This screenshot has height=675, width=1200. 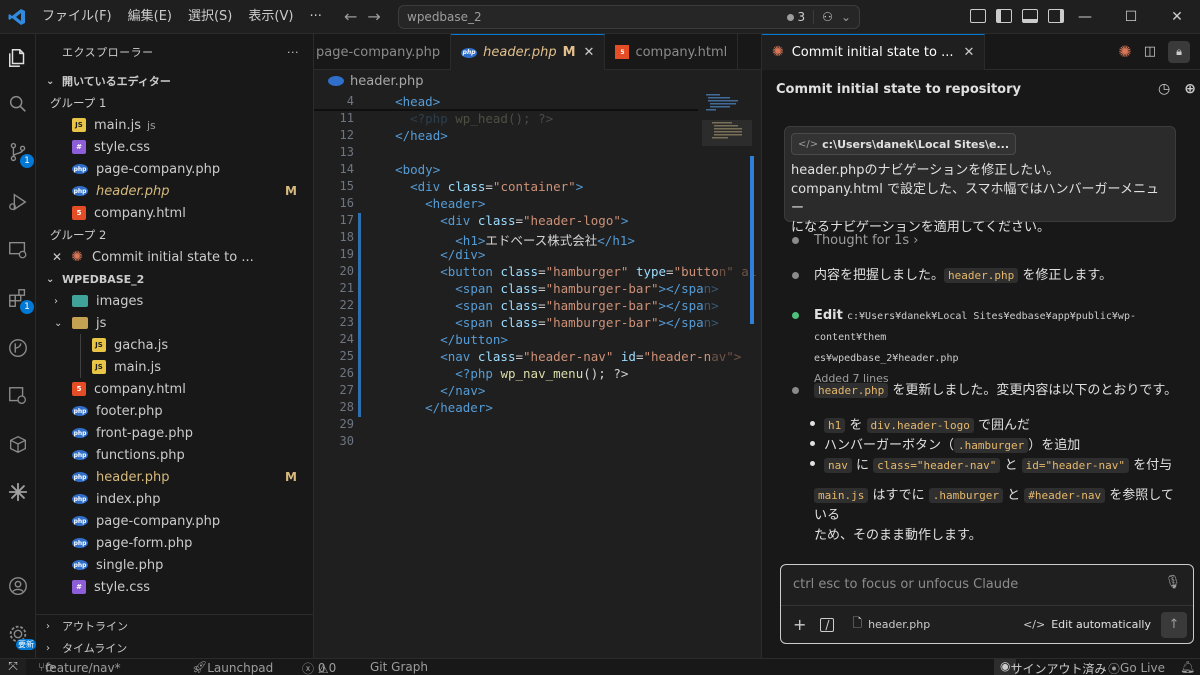 What do you see at coordinates (410, 101) in the screenshot?
I see `code-line: <head>` at bounding box center [410, 101].